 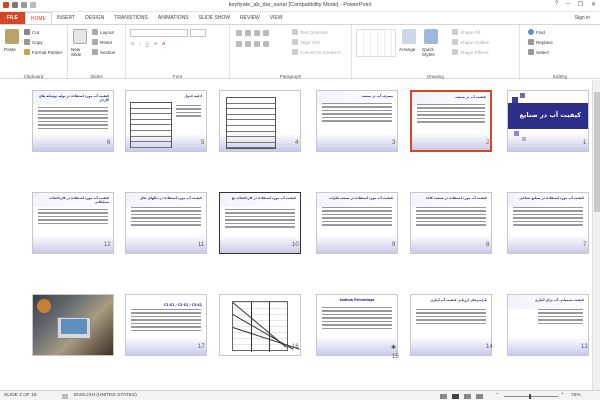 I want to click on vertical-scrollbar, so click(x=596, y=235).